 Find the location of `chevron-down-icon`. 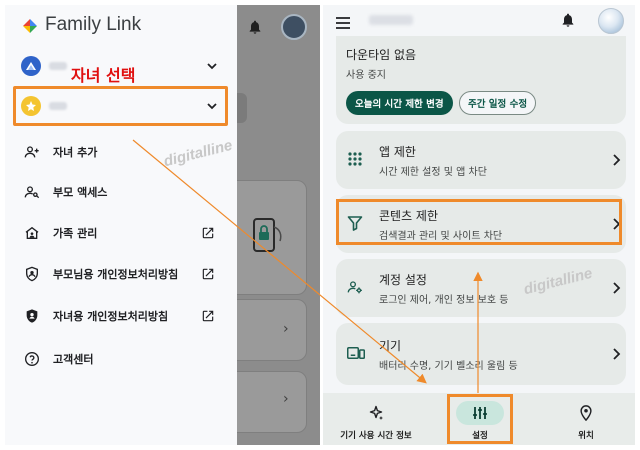

chevron-down-icon is located at coordinates (212, 67).